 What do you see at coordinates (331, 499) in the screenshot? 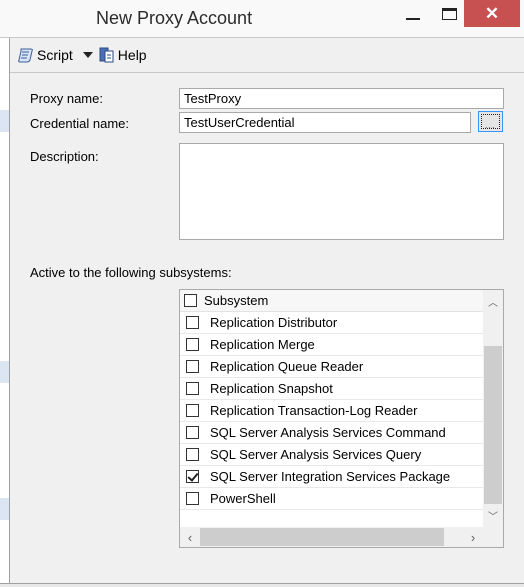
I see `subsystem-row: PowerShell` at bounding box center [331, 499].